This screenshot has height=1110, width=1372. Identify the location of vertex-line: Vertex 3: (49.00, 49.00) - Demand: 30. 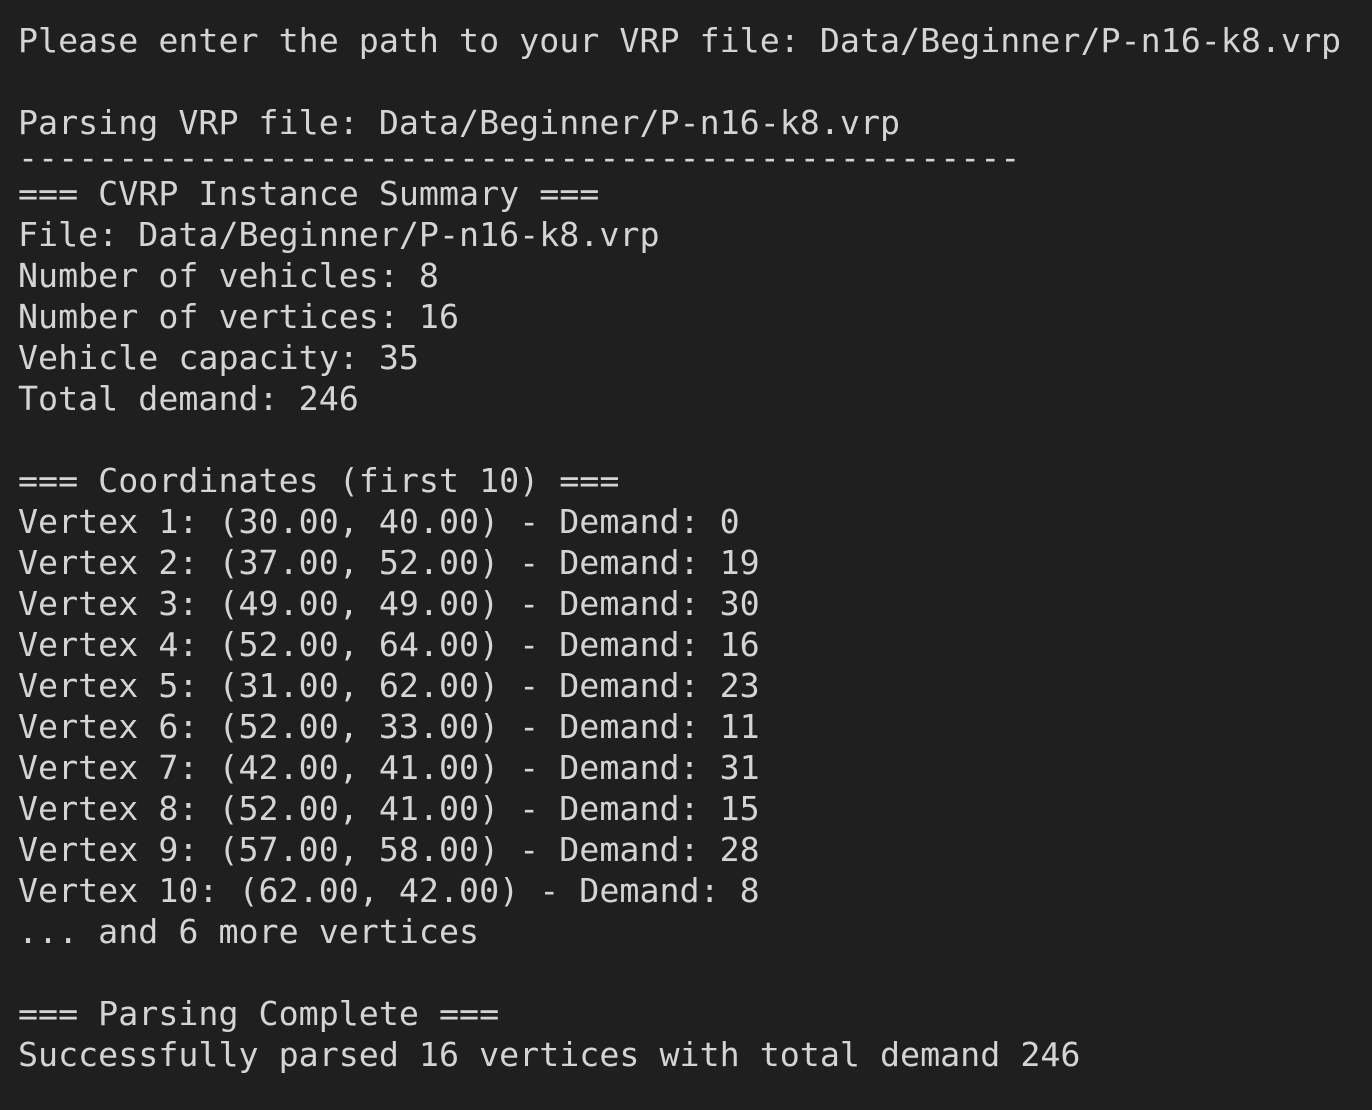
(389, 603).